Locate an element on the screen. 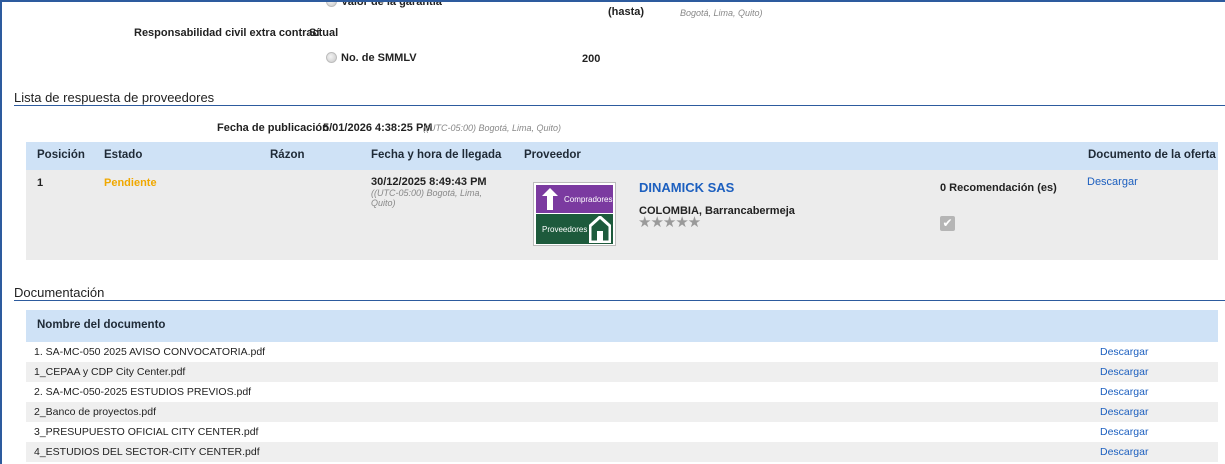 The height and width of the screenshot is (464, 1225). document-name: 2_Banco de proyectos.pdf is located at coordinates (95, 412).